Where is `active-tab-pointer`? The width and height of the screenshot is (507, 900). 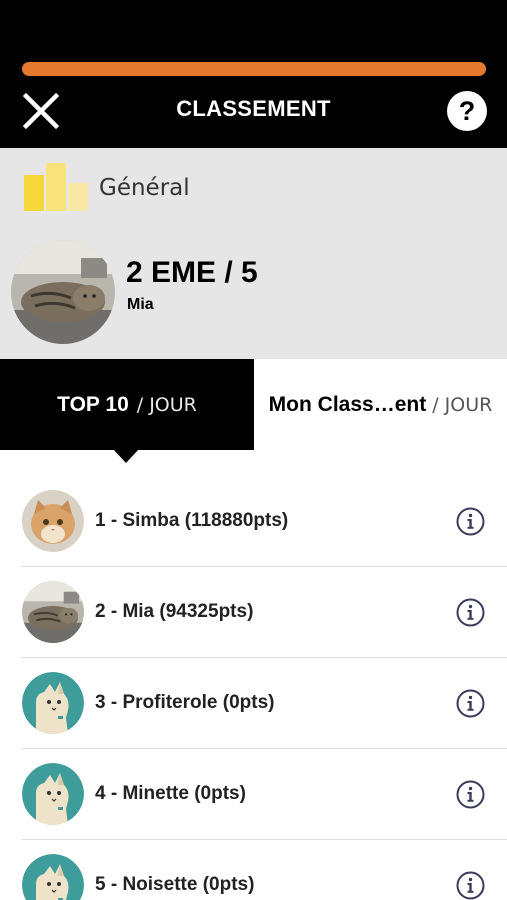
active-tab-pointer is located at coordinates (126, 456).